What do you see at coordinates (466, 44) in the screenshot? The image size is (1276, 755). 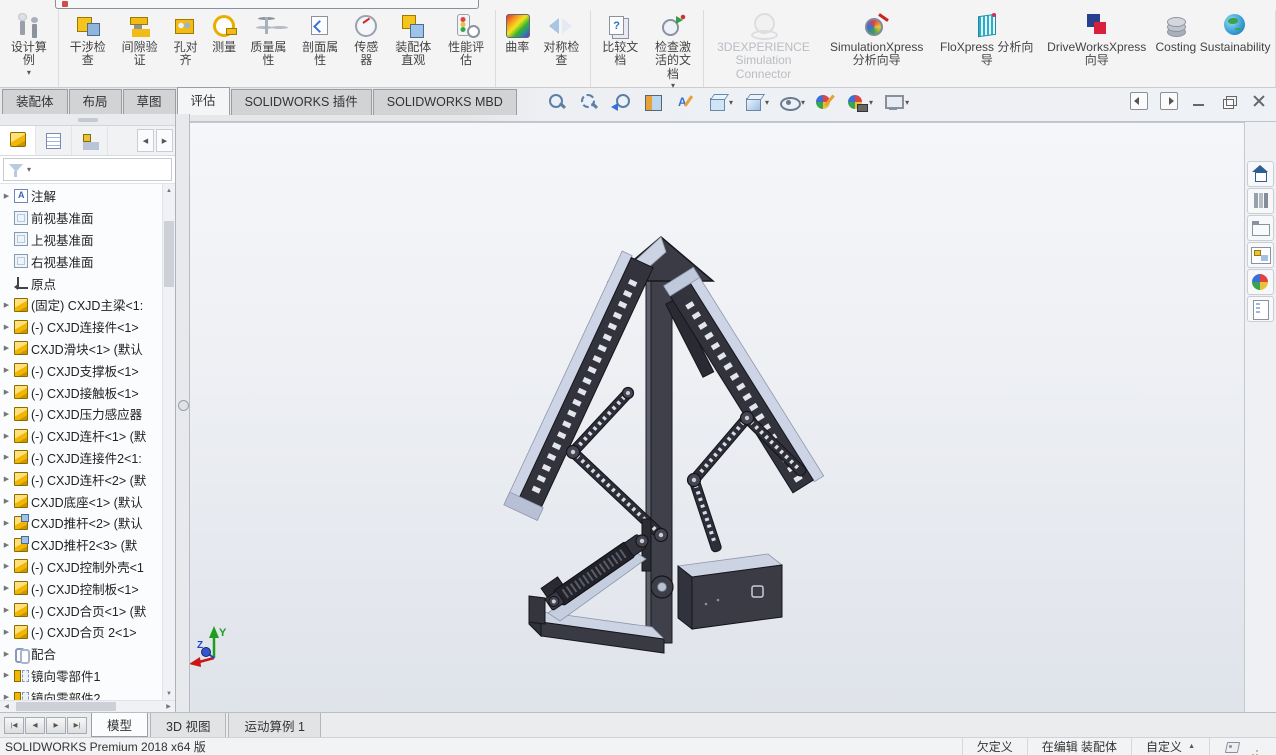 I see `performance-evaluation-button: 性能评估` at bounding box center [466, 44].